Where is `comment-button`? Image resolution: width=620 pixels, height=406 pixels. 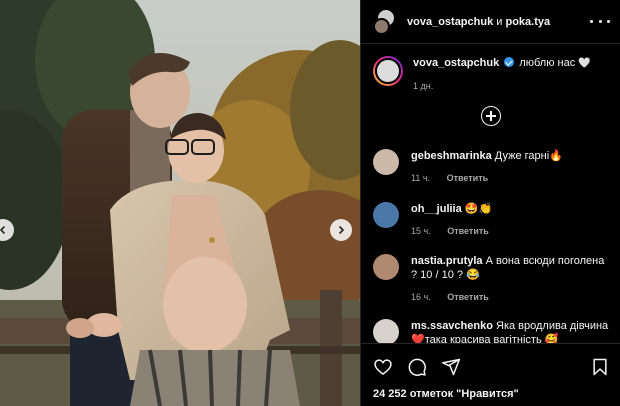 comment-button is located at coordinates (417, 367).